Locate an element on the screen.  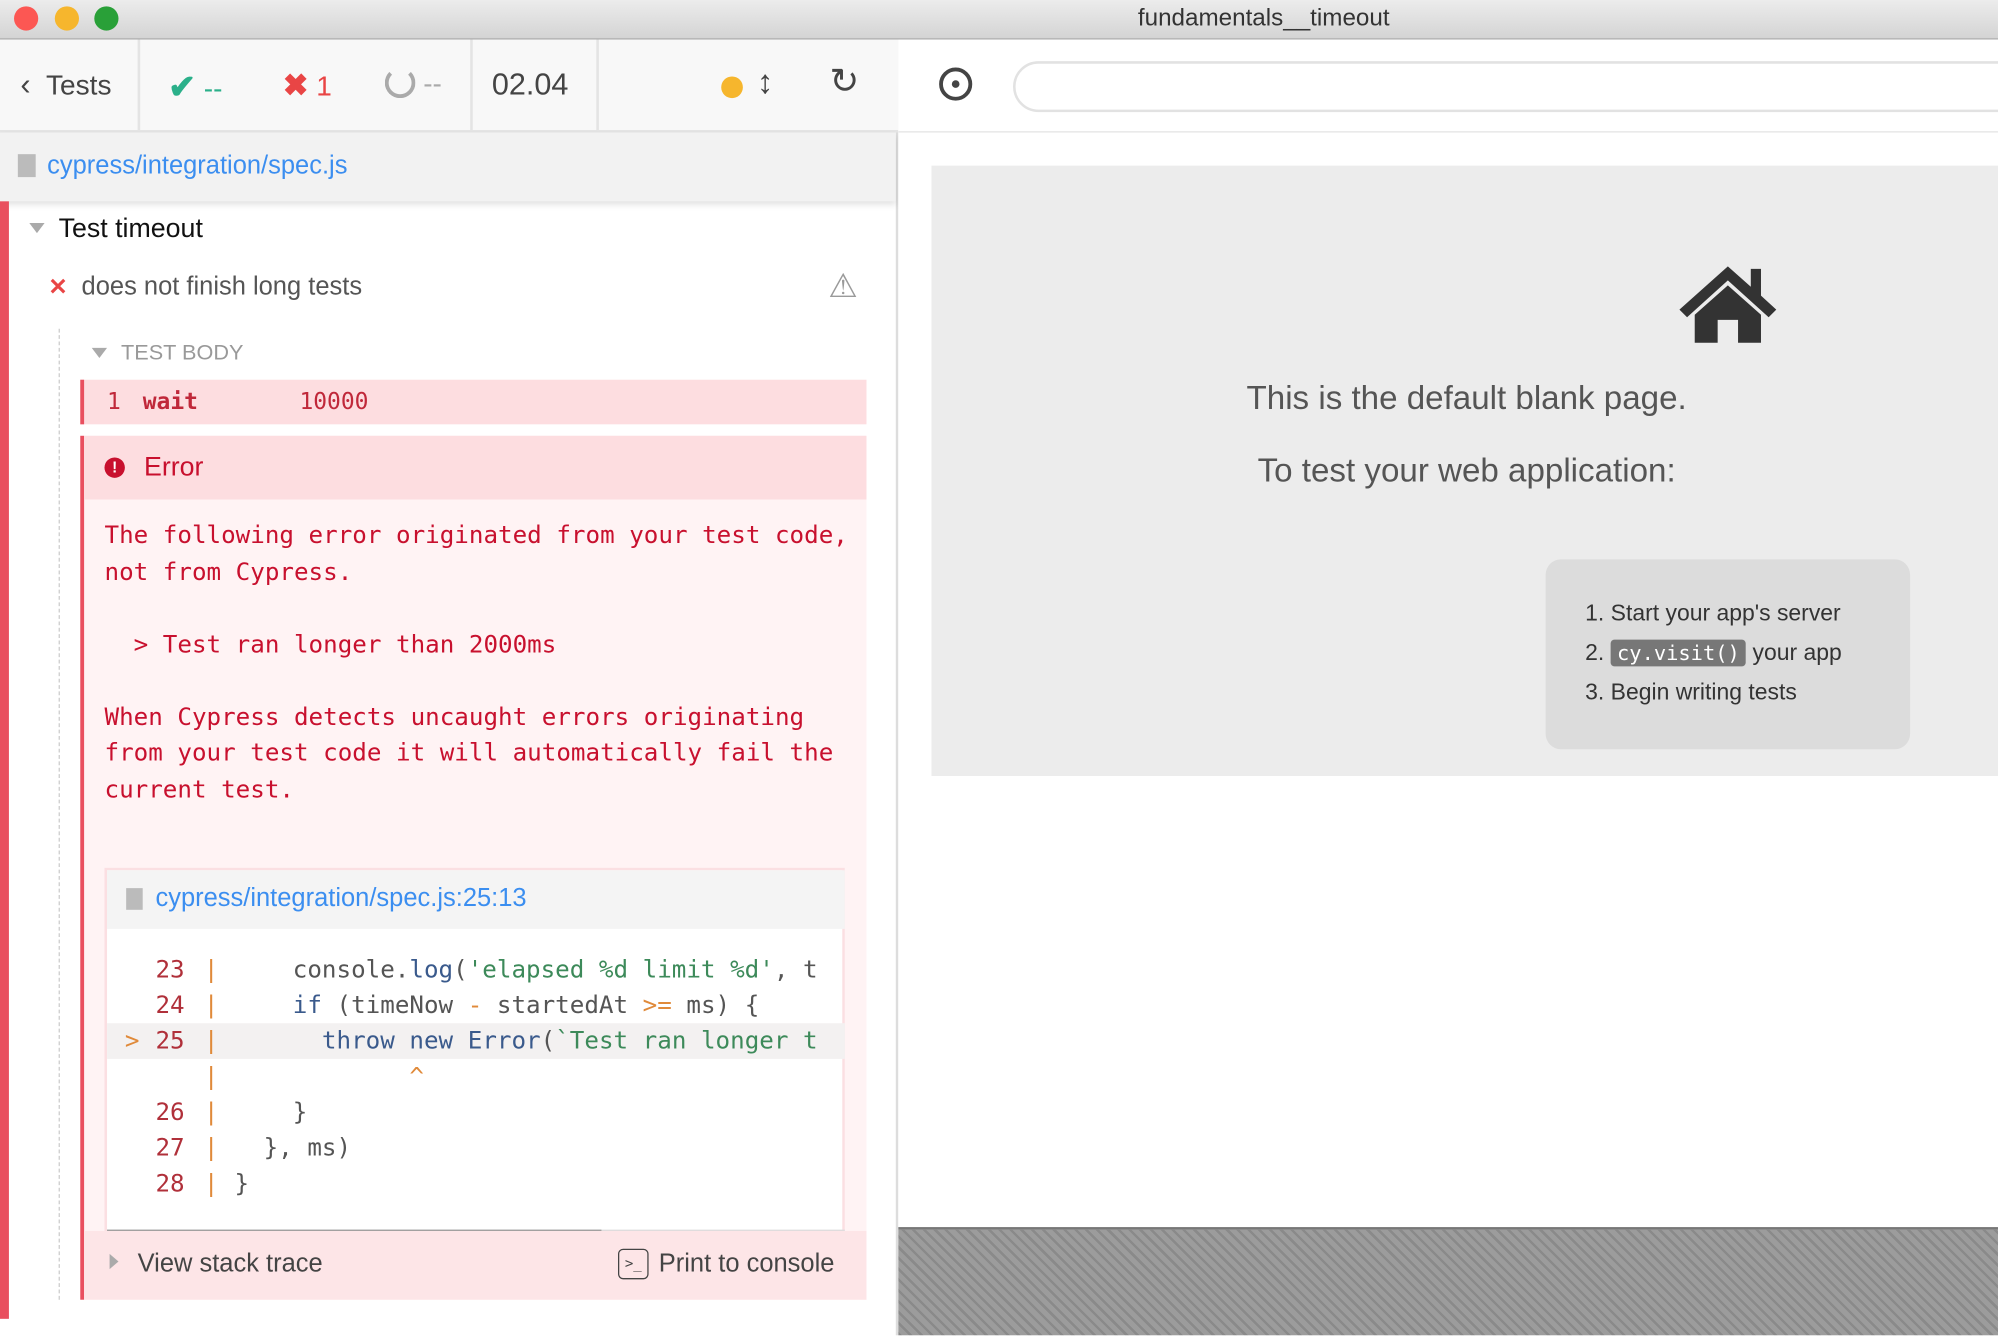
selector-playground-crosshair-icon is located at coordinates (956, 84).